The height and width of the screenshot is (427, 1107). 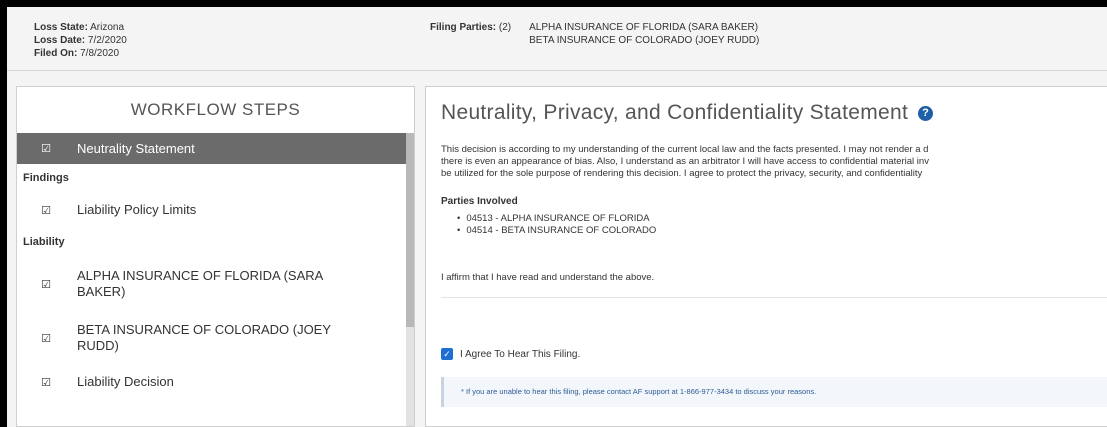 I want to click on step-label: Neutrality Statement, so click(x=136, y=148).